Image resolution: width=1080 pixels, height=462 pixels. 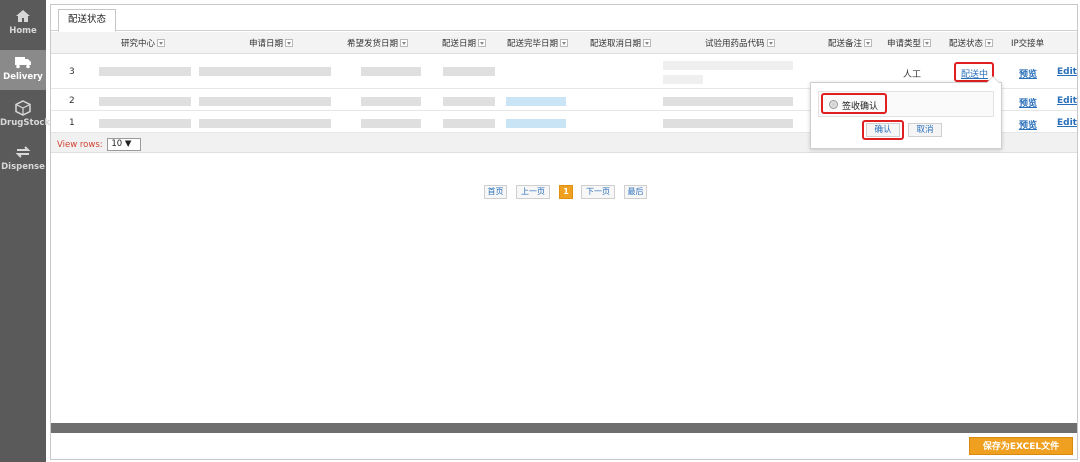 What do you see at coordinates (993, 79) in the screenshot?
I see `popup-arrow` at bounding box center [993, 79].